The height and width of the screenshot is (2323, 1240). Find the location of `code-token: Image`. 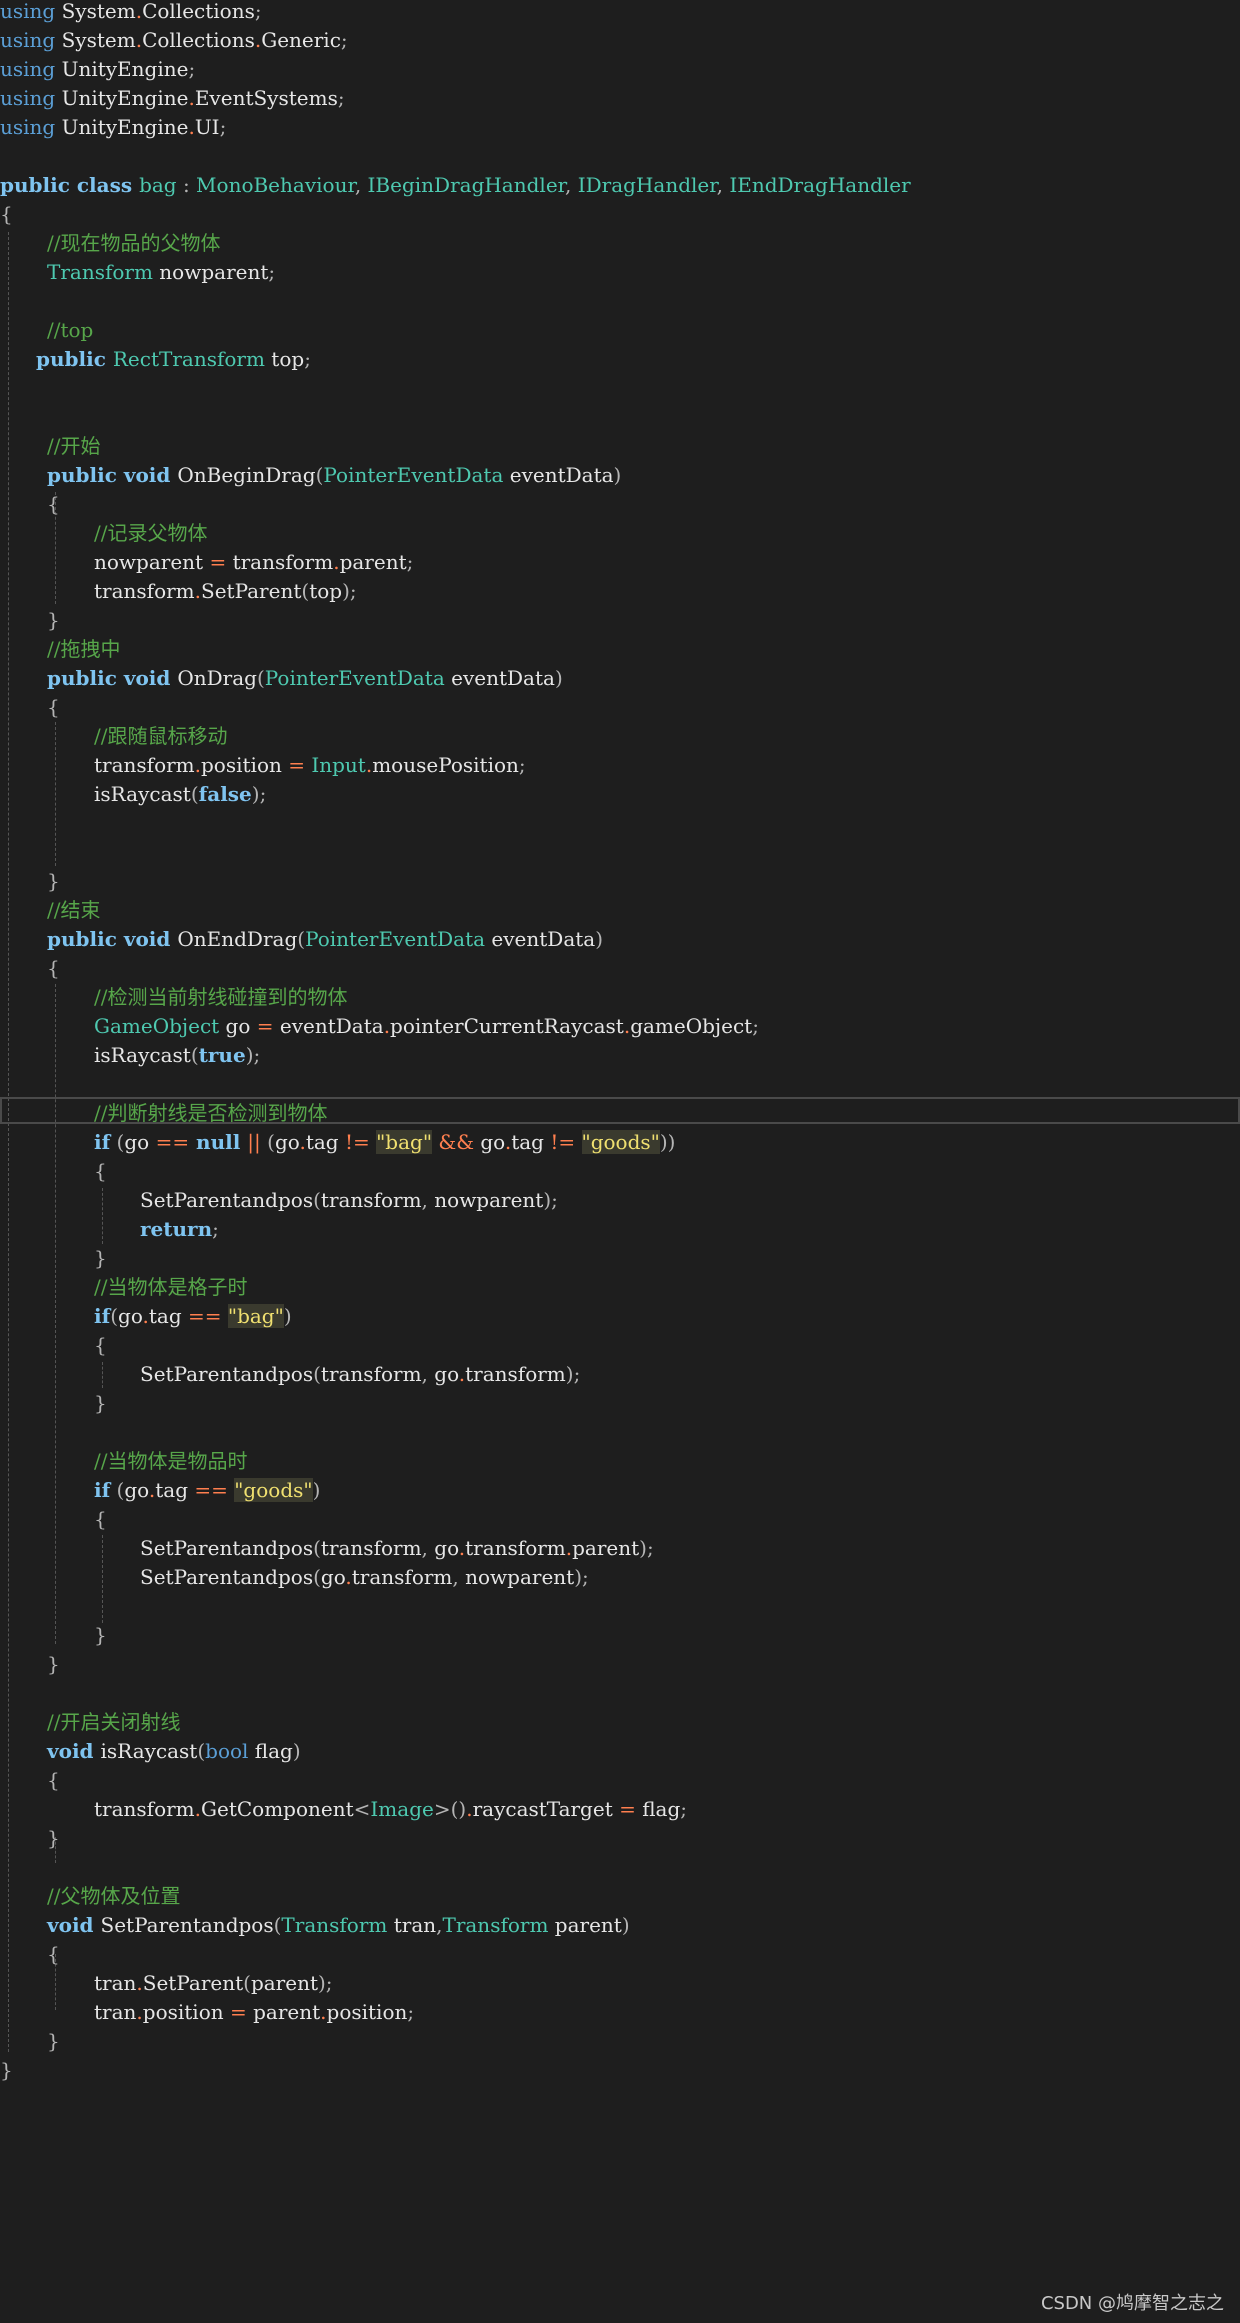

code-token: Image is located at coordinates (402, 1809).